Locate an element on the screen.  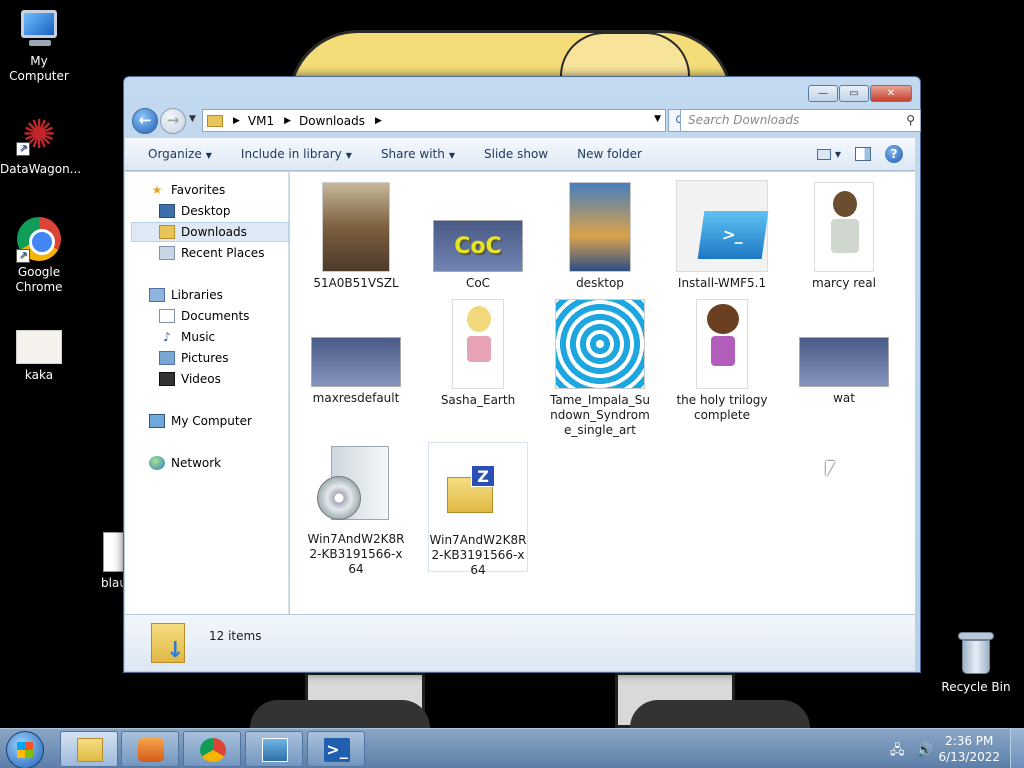
share-with-button: Share with ▼ is located at coordinates (418, 154).